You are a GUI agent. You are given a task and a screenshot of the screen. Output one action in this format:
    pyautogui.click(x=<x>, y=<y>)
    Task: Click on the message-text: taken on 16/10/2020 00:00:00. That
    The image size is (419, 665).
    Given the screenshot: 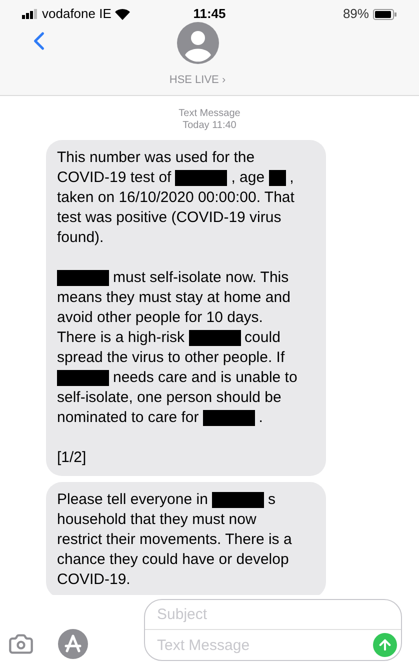 What is the action you would take?
    pyautogui.click(x=175, y=198)
    